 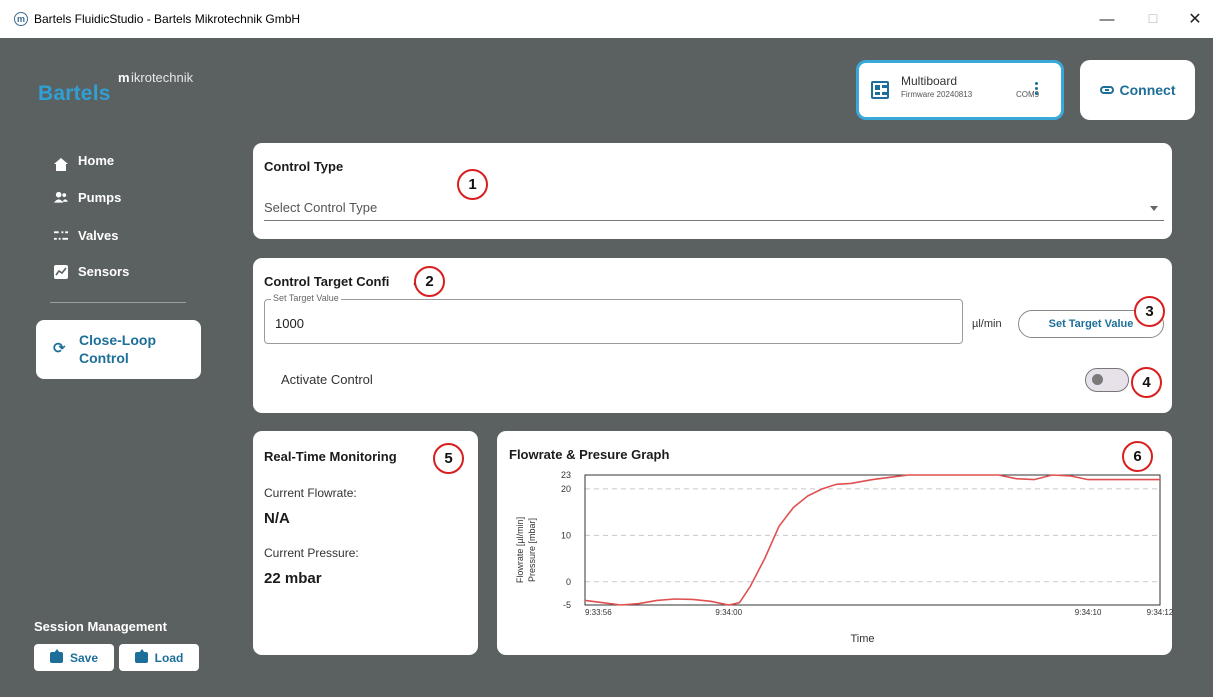 What do you see at coordinates (712, 191) in the screenshot?
I see `control-type-card` at bounding box center [712, 191].